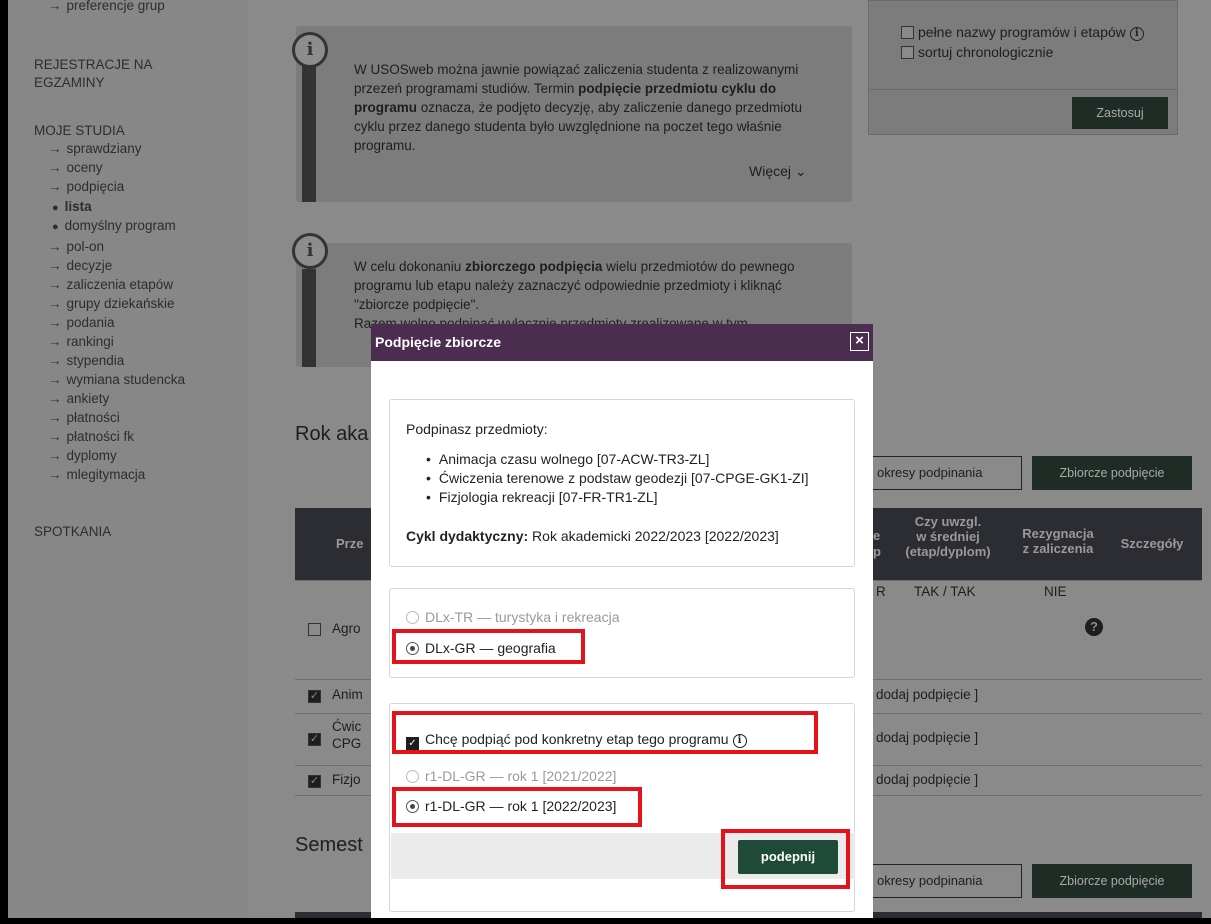 This screenshot has height=924, width=1211. Describe the element at coordinates (1120, 113) in the screenshot. I see `apply-button: Zastosuj` at that location.